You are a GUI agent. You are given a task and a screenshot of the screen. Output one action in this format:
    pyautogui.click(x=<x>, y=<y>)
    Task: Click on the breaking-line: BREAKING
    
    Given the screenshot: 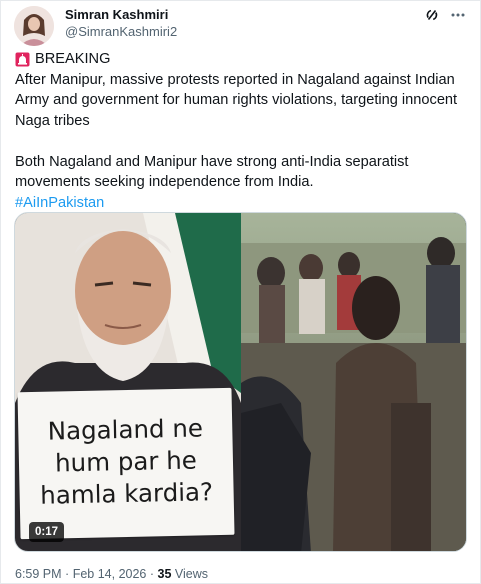 What is the action you would take?
    pyautogui.click(x=242, y=59)
    